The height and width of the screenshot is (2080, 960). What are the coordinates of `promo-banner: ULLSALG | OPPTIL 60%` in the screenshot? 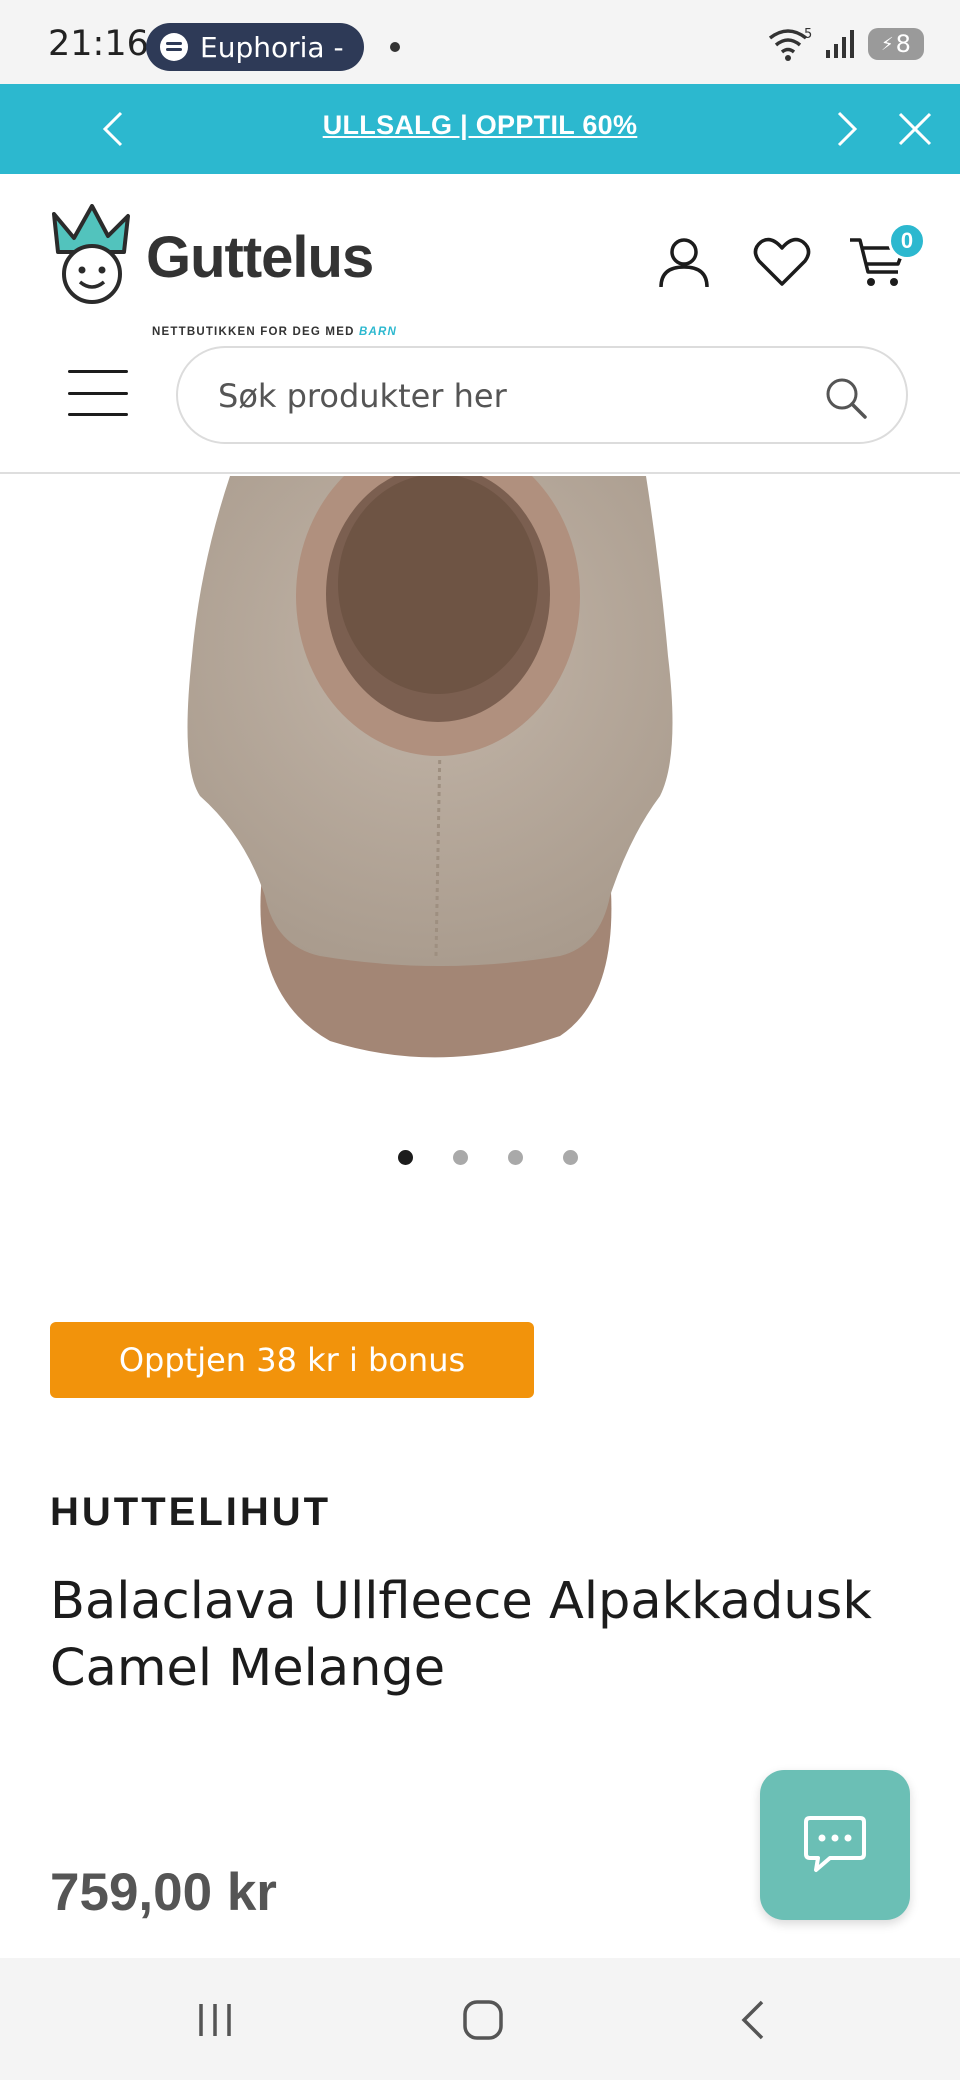 It's located at (480, 129).